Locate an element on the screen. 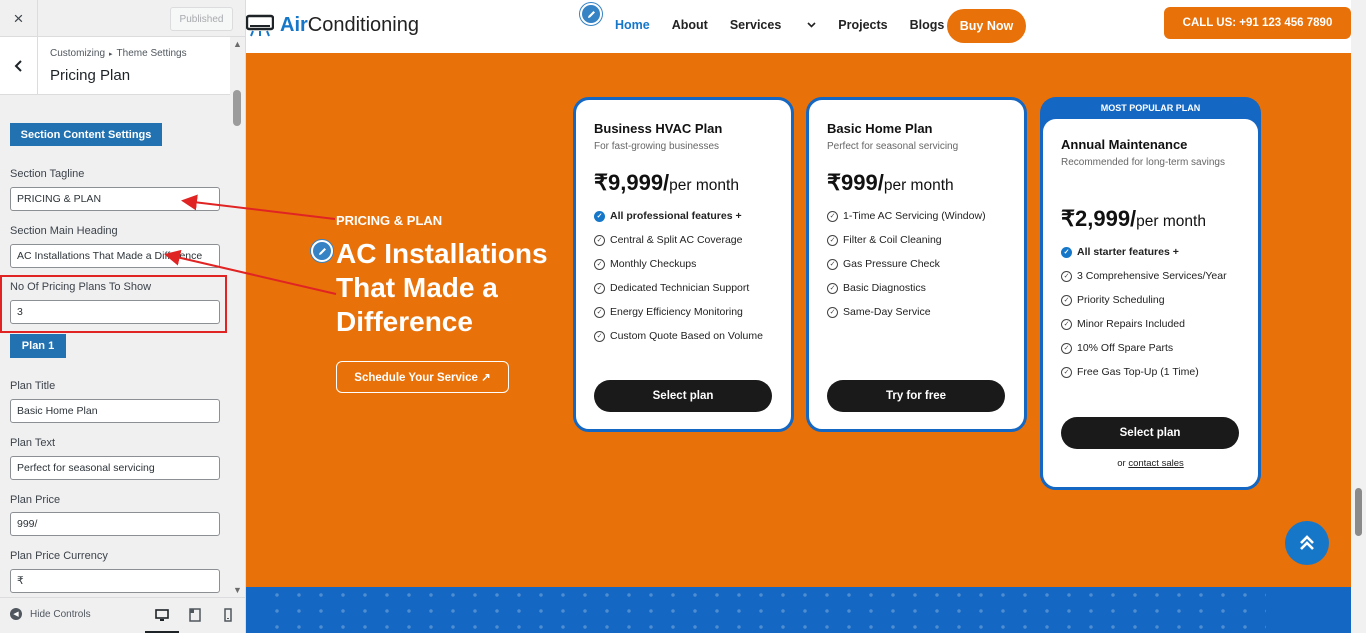 This screenshot has height=633, width=1366. contact-sales-line: or contact sales is located at coordinates (1150, 463).